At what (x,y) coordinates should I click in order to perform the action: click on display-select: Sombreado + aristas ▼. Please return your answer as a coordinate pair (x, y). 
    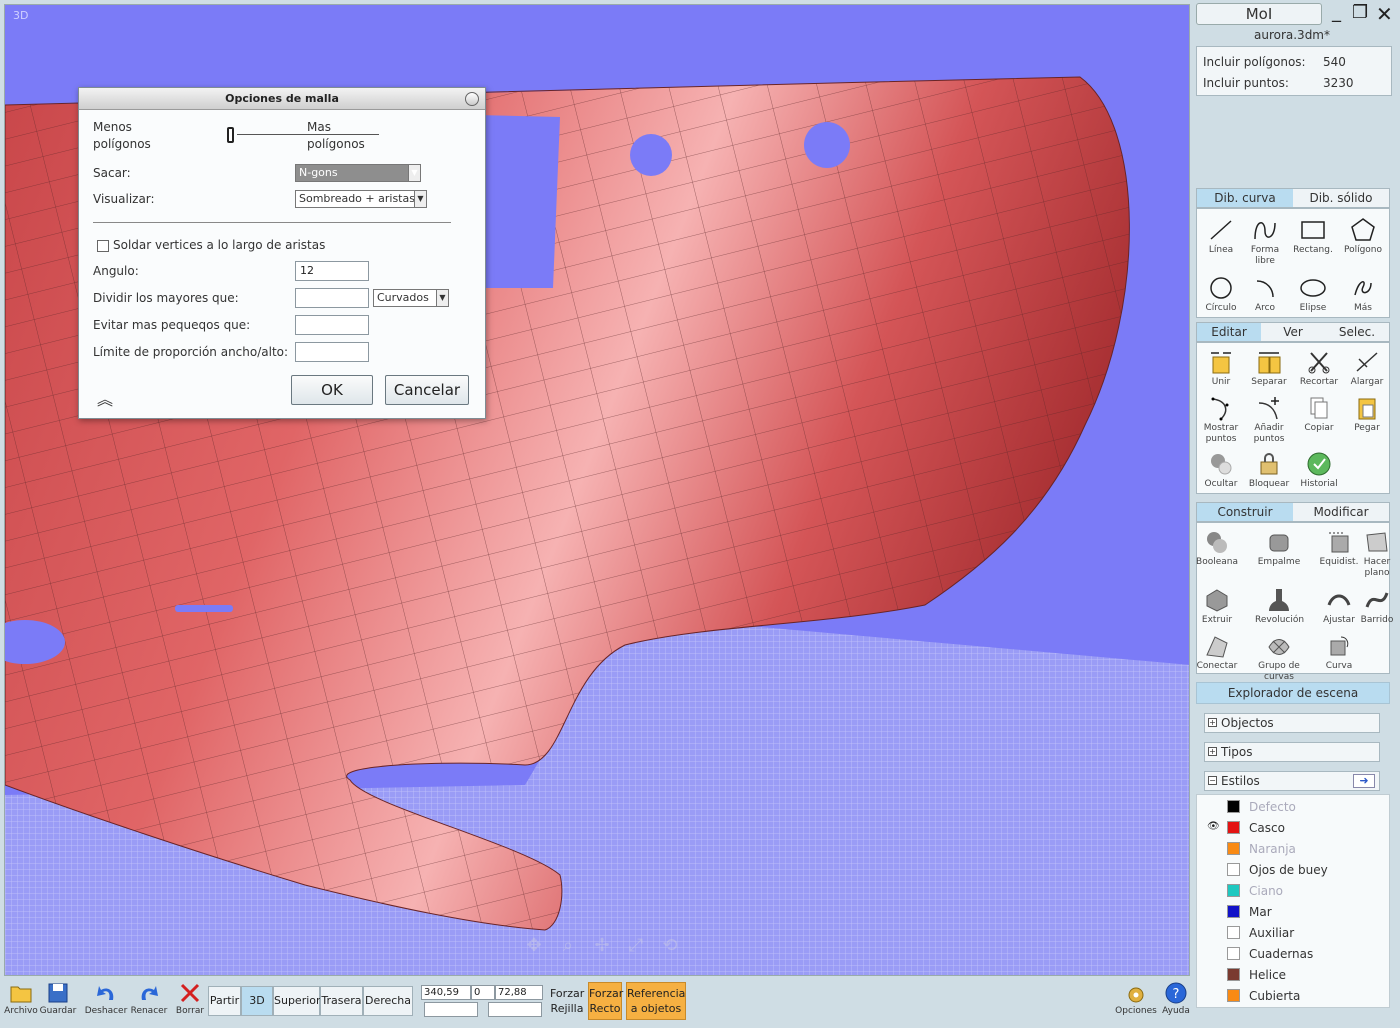
    Looking at the image, I should click on (361, 199).